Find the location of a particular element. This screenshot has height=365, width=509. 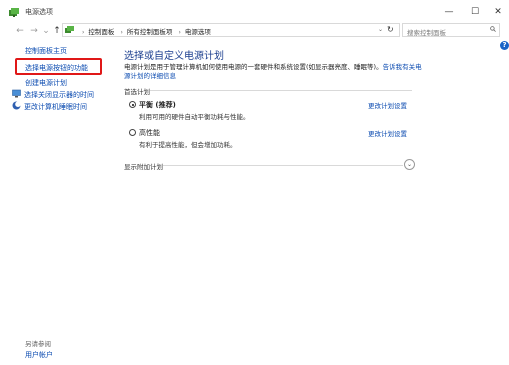

window-title: 电源选项 is located at coordinates (39, 12).